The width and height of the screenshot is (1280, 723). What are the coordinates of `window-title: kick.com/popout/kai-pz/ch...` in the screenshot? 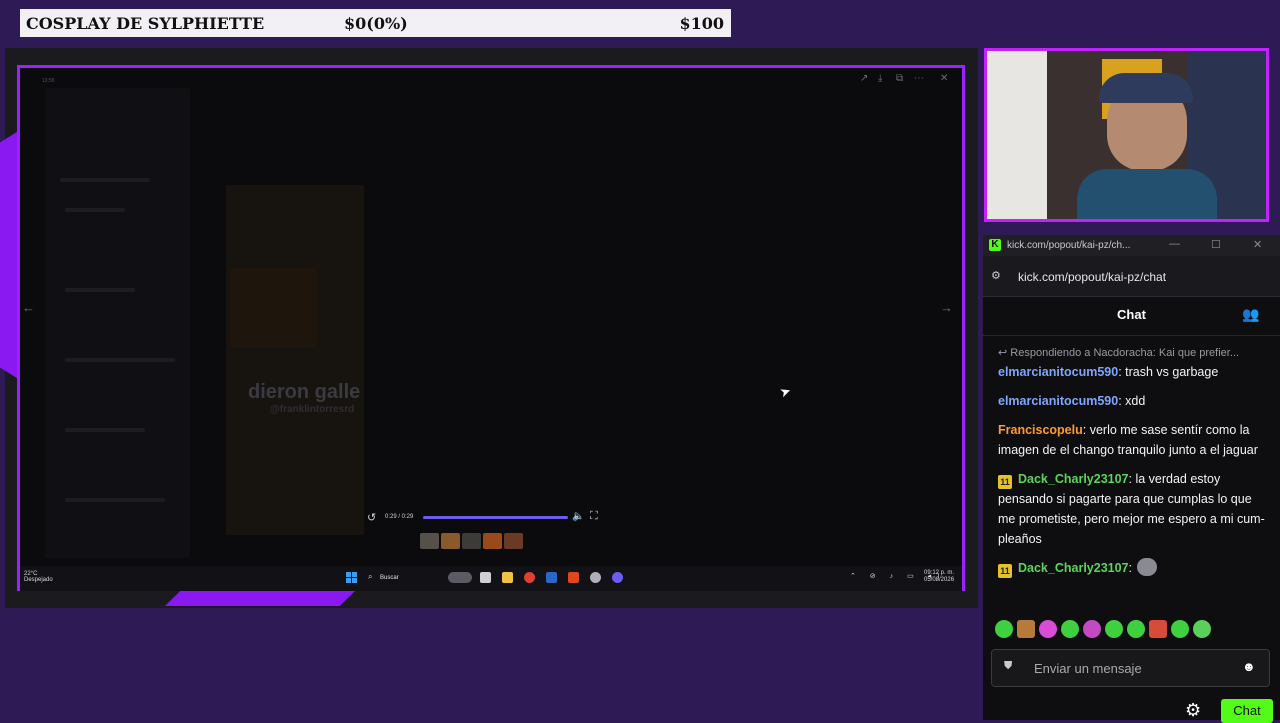 It's located at (1069, 245).